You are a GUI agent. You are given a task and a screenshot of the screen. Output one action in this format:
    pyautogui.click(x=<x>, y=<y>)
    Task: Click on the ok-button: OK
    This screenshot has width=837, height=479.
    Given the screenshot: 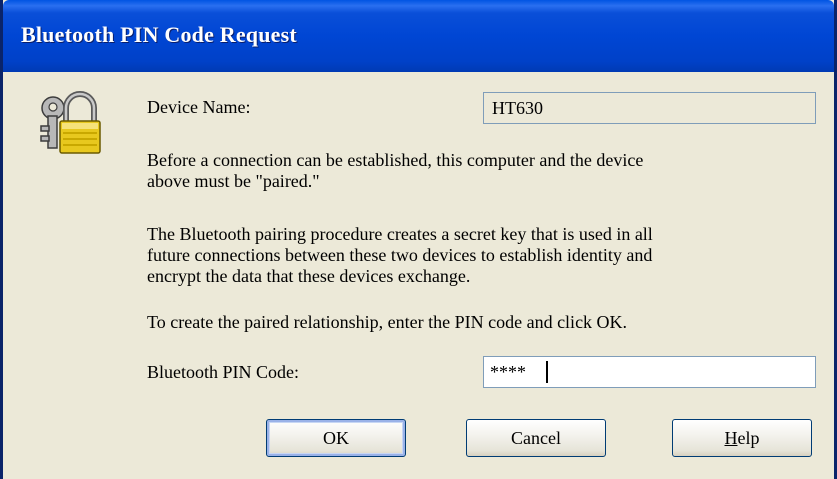 What is the action you would take?
    pyautogui.click(x=336, y=438)
    